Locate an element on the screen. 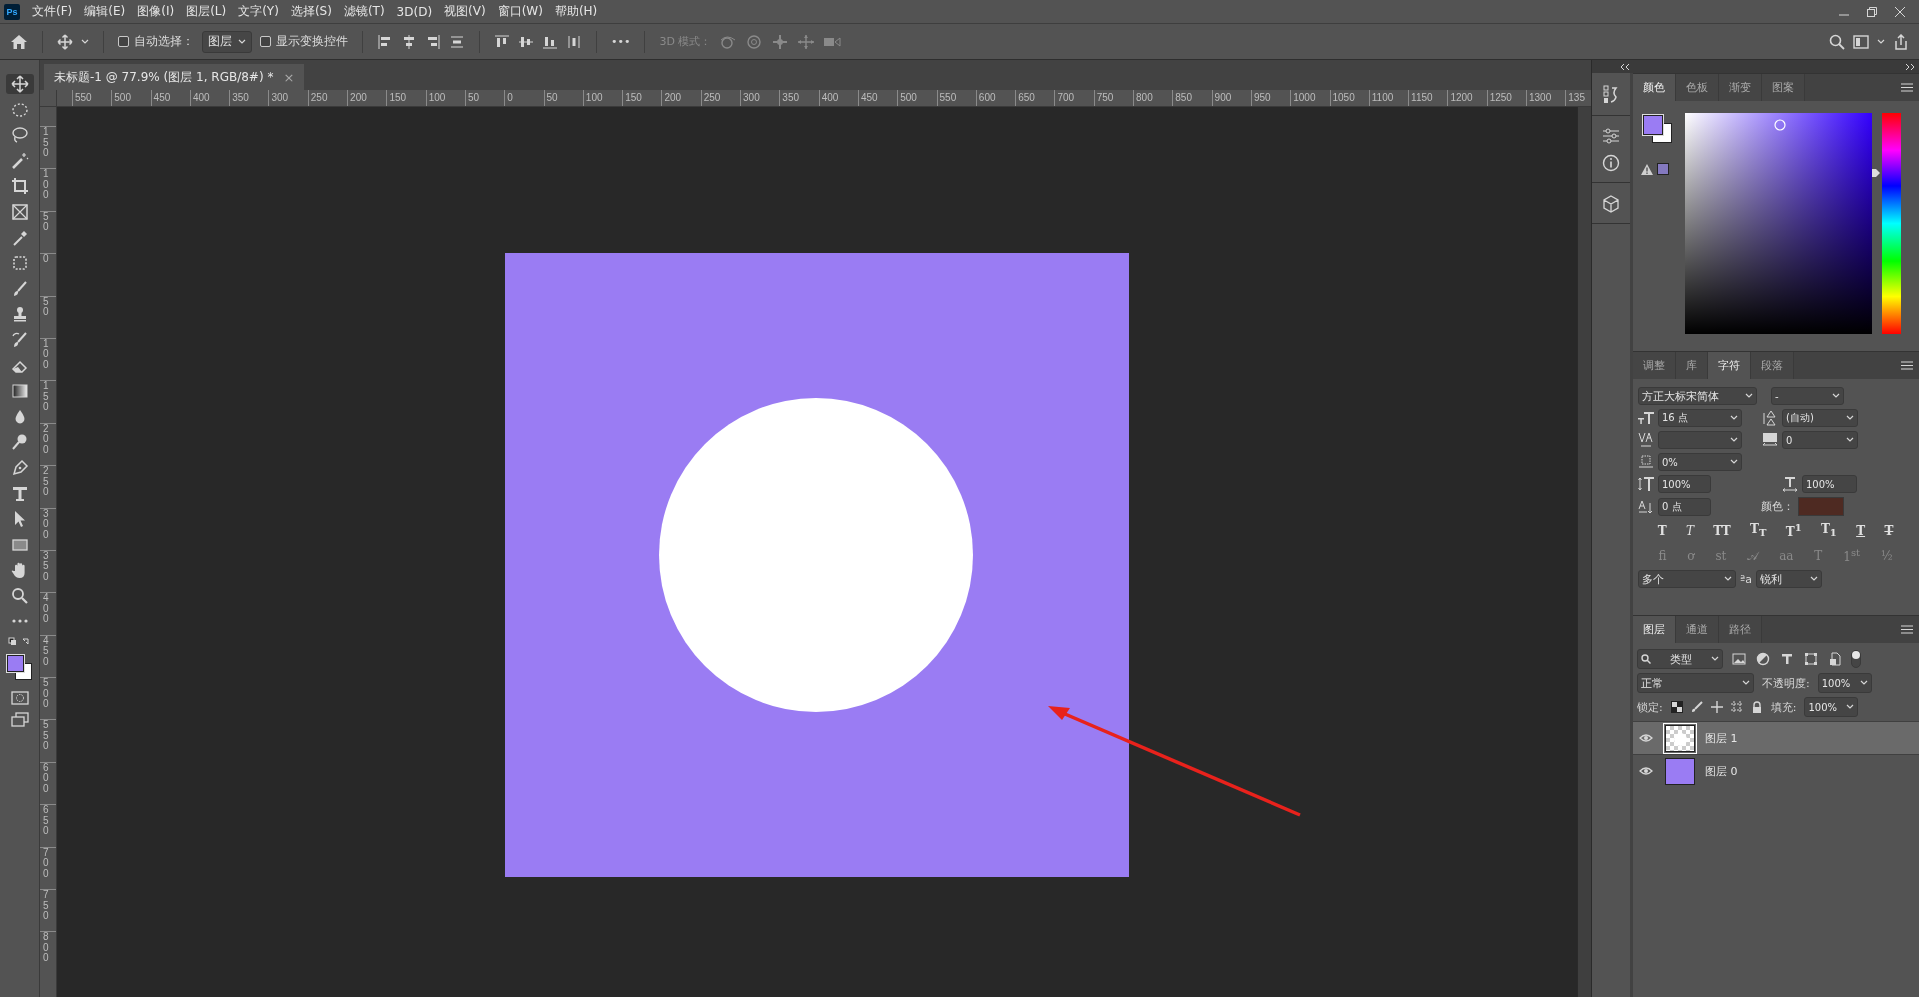  layer-row: 图层 1 is located at coordinates (1776, 737).